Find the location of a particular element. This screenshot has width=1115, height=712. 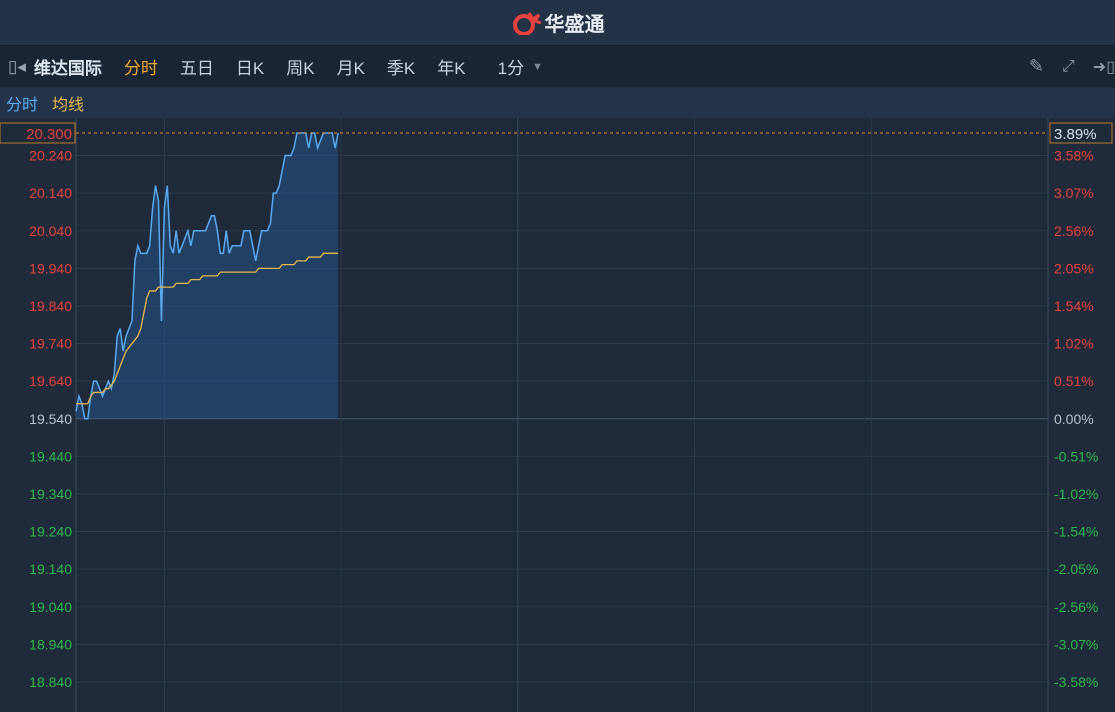

y-tick-percent: 3.07% is located at coordinates (1074, 193).